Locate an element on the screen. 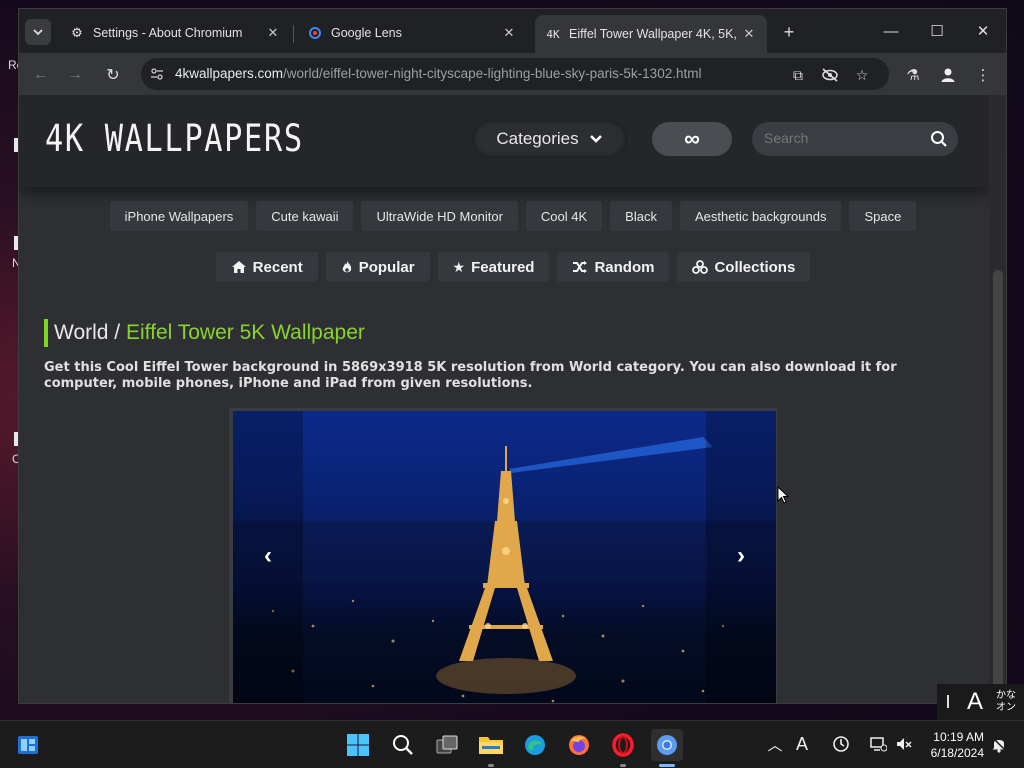 This screenshot has width=1024, height=768. minimize-button: — is located at coordinates (891, 31).